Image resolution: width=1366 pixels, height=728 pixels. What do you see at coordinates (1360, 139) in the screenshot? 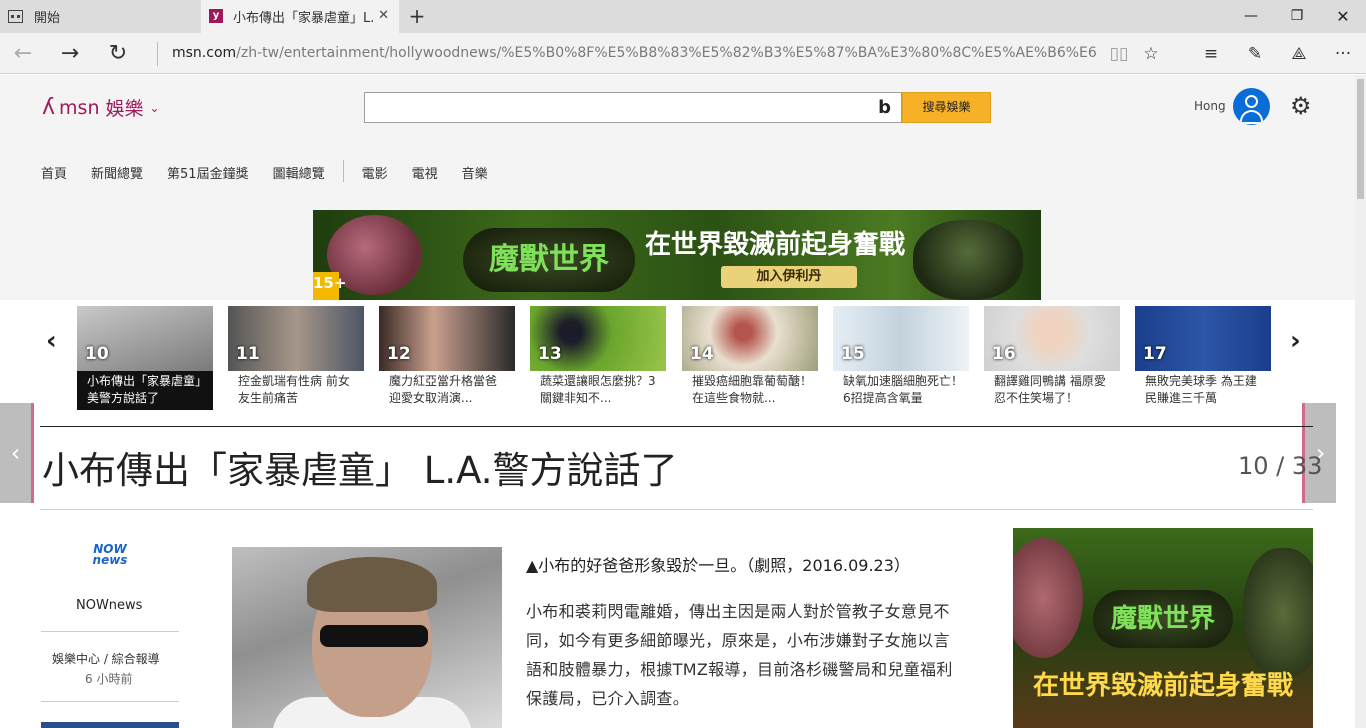
I see `scrollbar-thumb` at bounding box center [1360, 139].